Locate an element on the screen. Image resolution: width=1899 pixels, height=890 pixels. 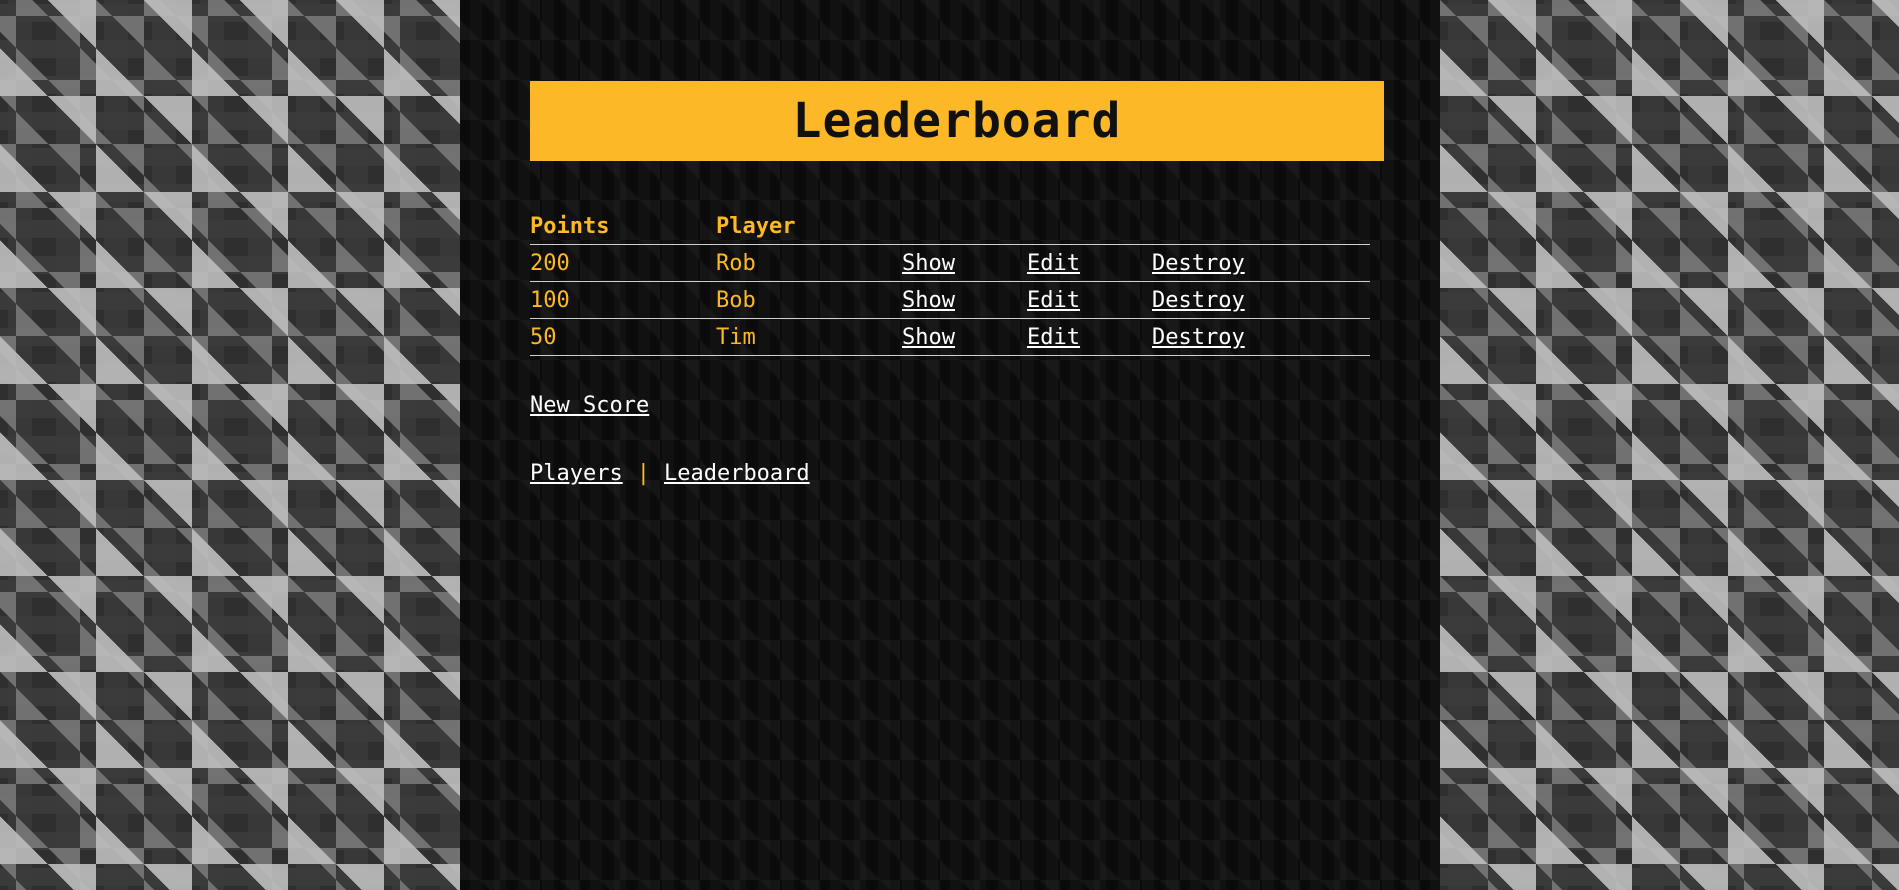
player-column-header: Player is located at coordinates (809, 227).